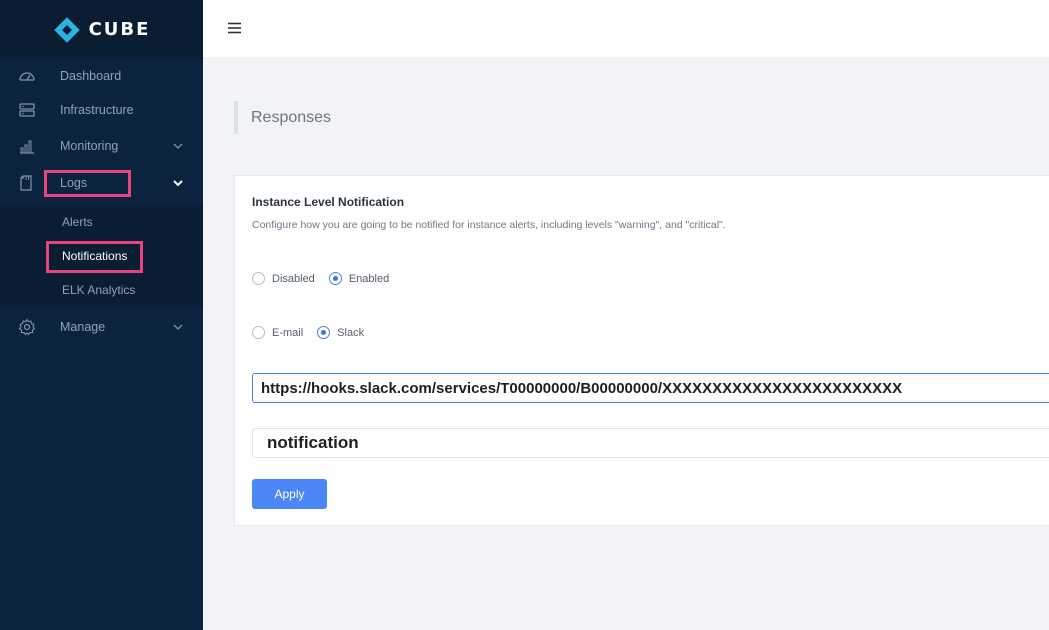  What do you see at coordinates (66, 29) in the screenshot?
I see `cube-logo-icon` at bounding box center [66, 29].